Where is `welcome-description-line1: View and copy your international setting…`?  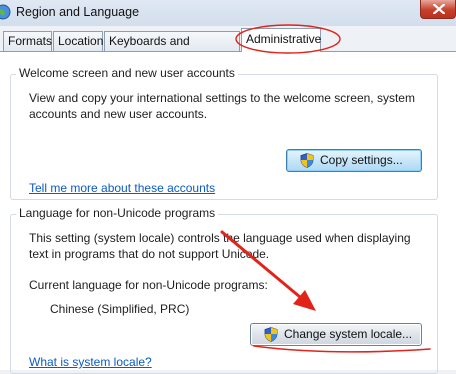 welcome-description-line1: View and copy your international setting… is located at coordinates (222, 98).